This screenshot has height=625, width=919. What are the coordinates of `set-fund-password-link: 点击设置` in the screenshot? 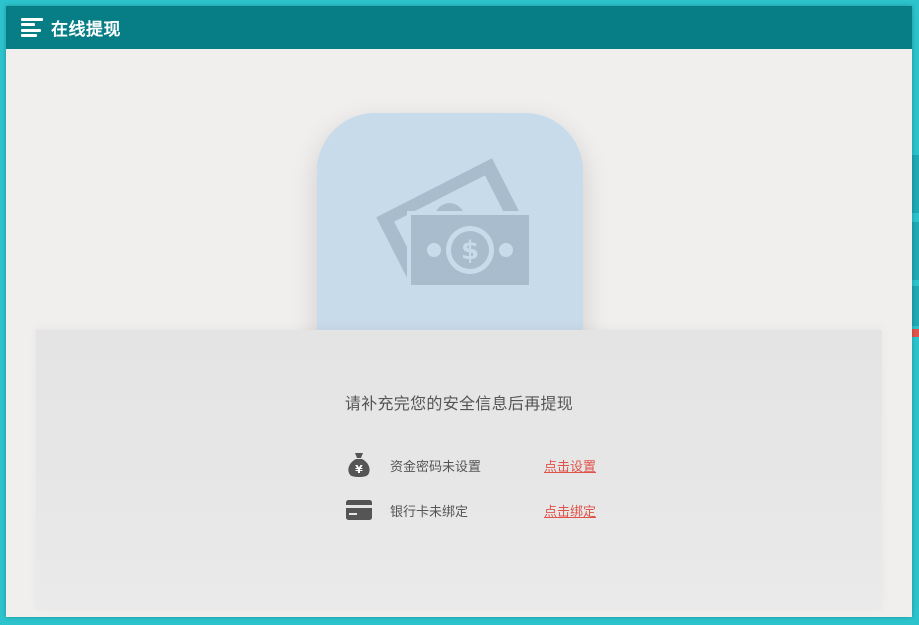 It's located at (570, 465).